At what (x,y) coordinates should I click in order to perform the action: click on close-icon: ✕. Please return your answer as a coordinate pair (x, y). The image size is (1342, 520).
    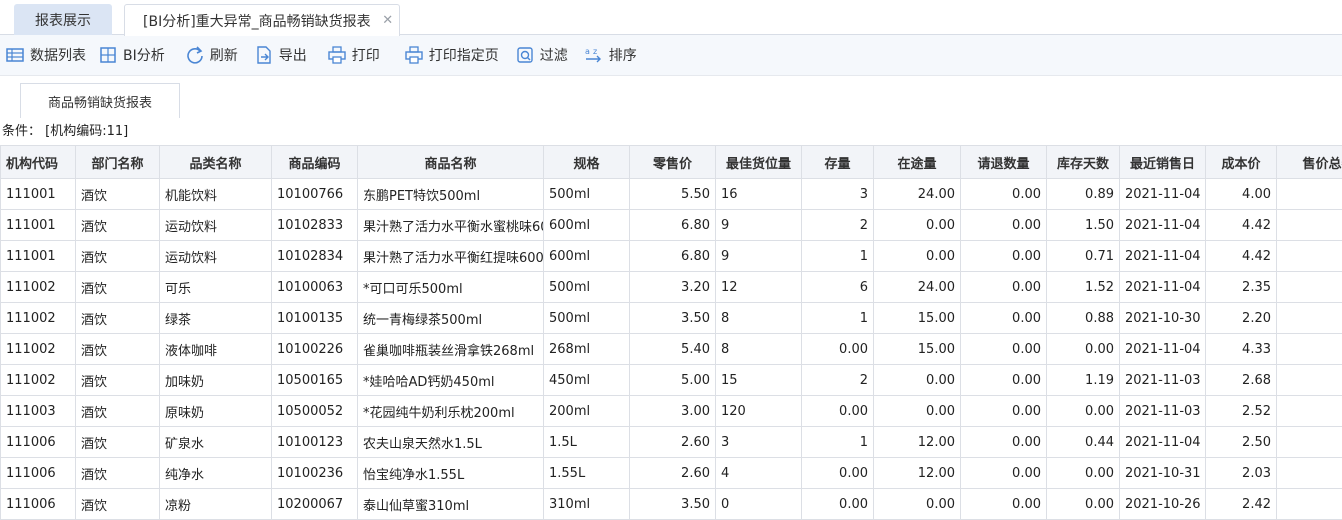
    Looking at the image, I should click on (388, 20).